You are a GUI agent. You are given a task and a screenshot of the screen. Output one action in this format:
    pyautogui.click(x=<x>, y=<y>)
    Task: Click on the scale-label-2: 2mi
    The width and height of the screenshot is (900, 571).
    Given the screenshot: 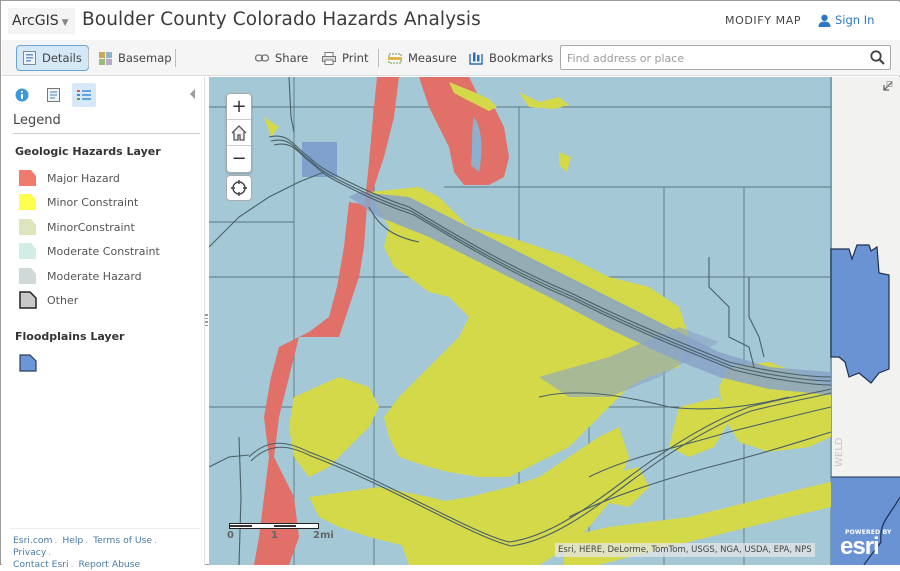 What is the action you would take?
    pyautogui.click(x=323, y=535)
    